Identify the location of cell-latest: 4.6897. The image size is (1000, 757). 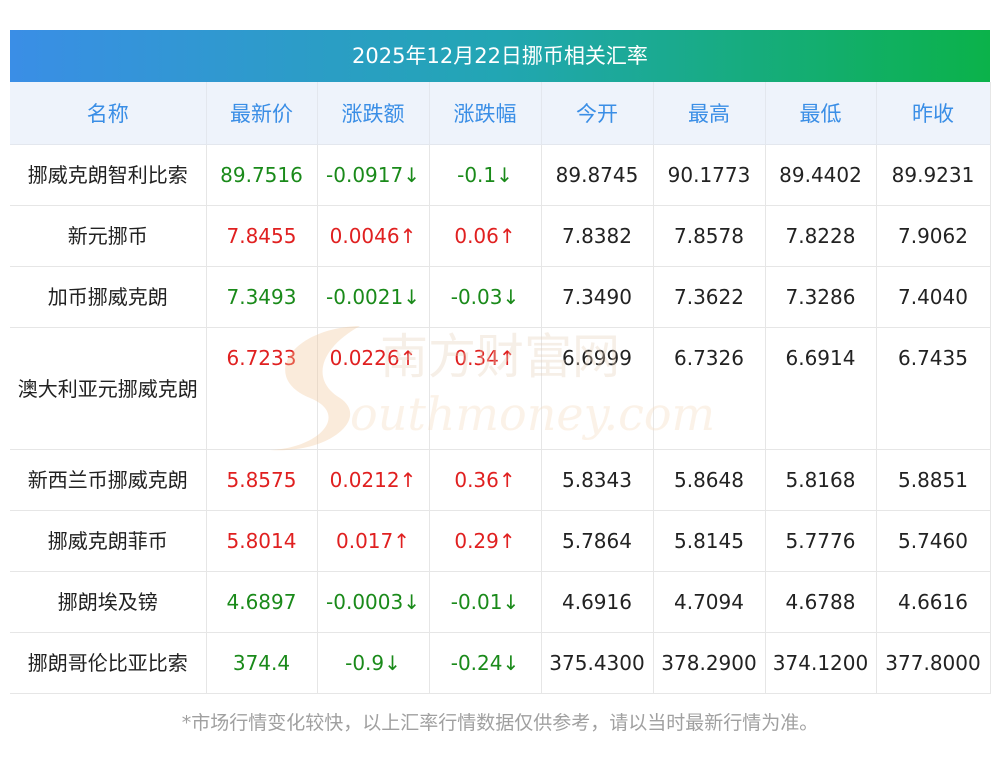
(262, 602).